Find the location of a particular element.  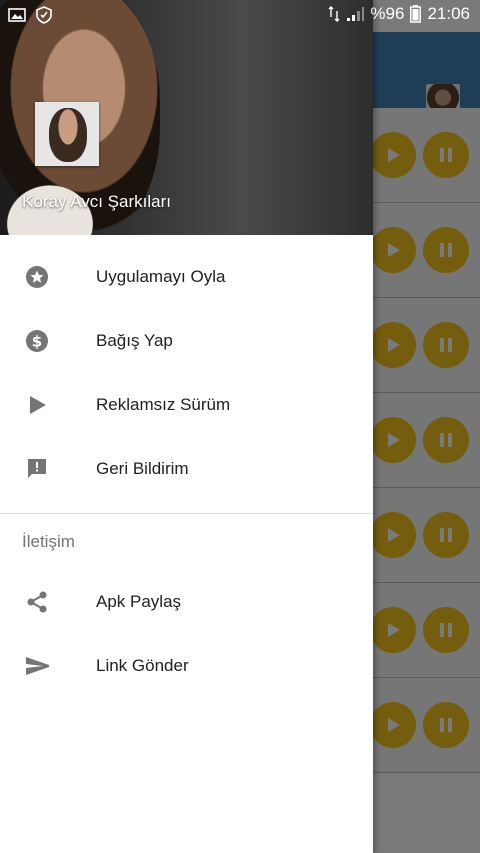

battery-icon is located at coordinates (416, 14).